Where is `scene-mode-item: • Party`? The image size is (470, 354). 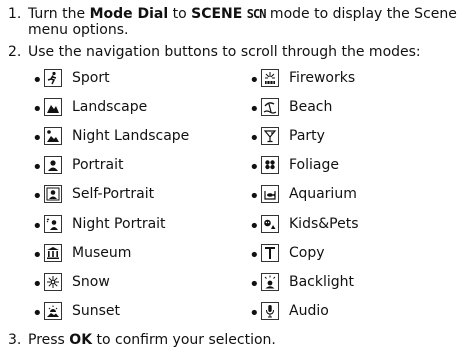 scene-mode-item: • Party is located at coordinates (287, 137).